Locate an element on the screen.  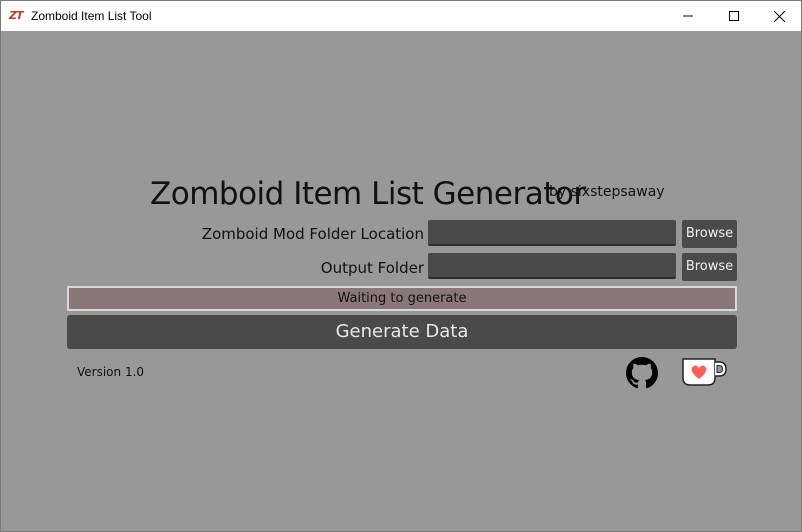
github-icon is located at coordinates (642, 373).